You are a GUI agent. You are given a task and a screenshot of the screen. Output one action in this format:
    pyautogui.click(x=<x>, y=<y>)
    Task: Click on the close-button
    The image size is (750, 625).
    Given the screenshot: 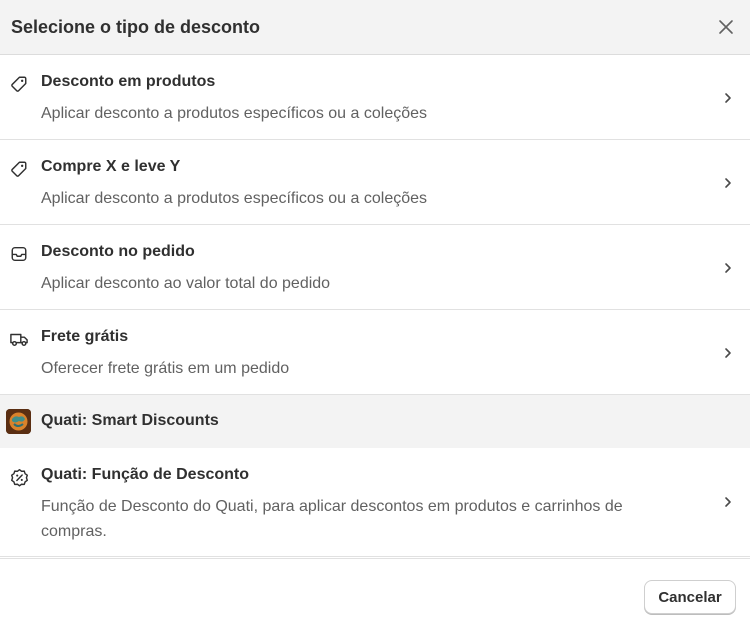 What is the action you would take?
    pyautogui.click(x=726, y=27)
    